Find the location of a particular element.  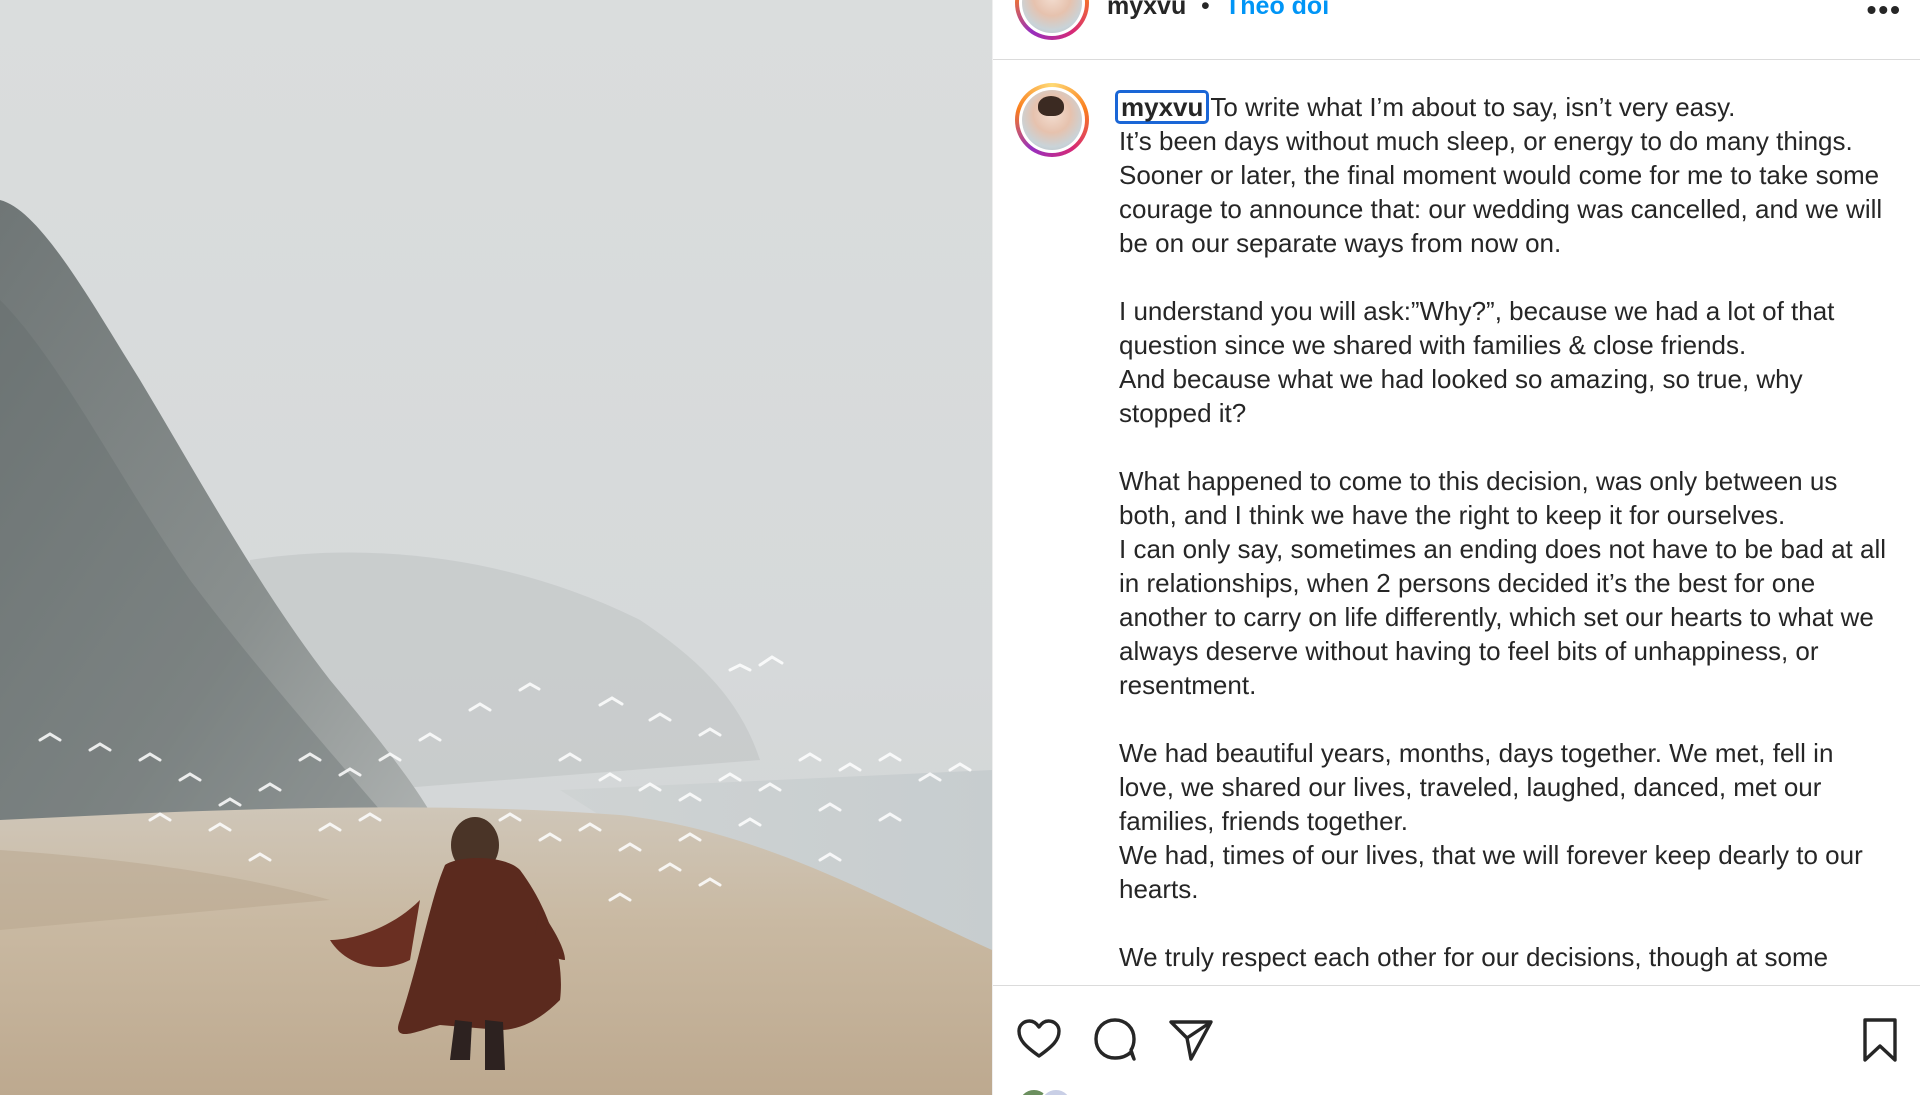

heart-icon is located at coordinates (1039, 1040).